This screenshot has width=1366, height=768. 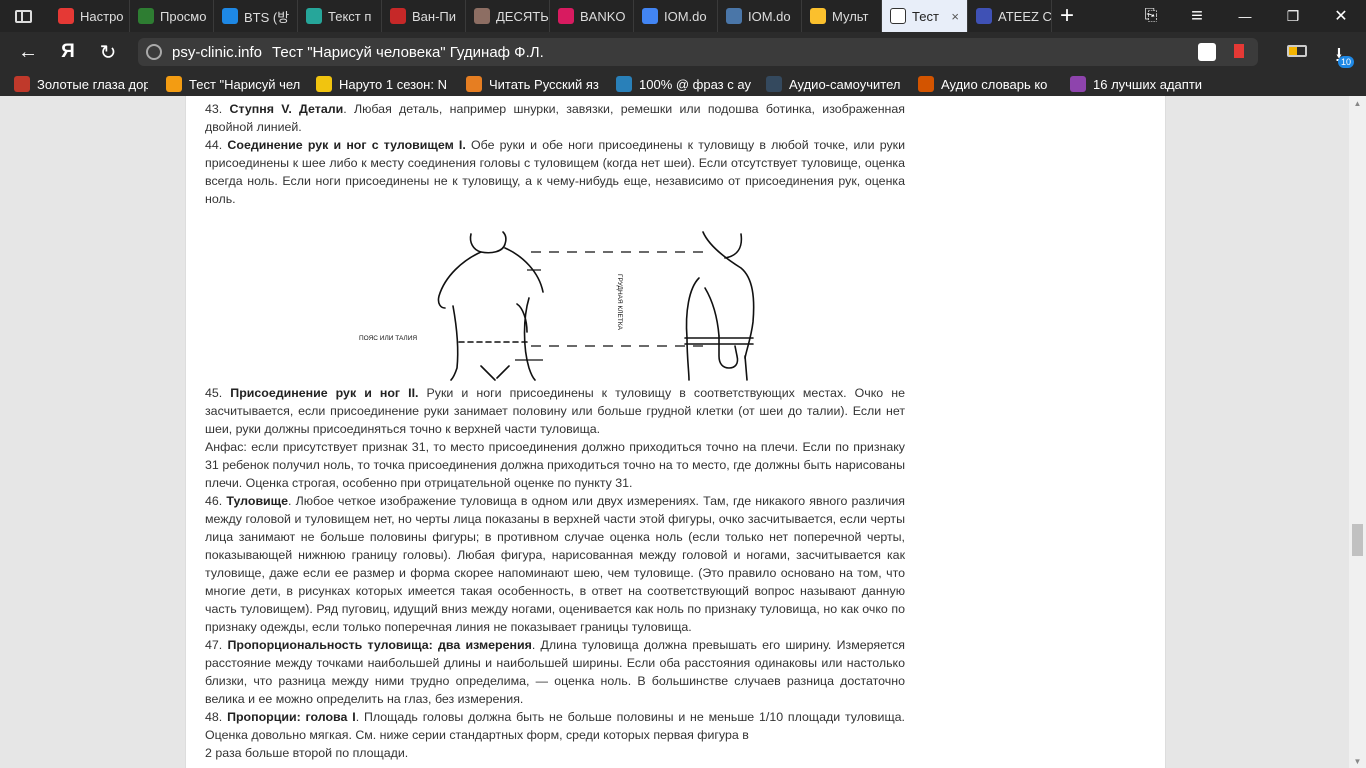 What do you see at coordinates (314, 16) in the screenshot?
I see `doc-icon` at bounding box center [314, 16].